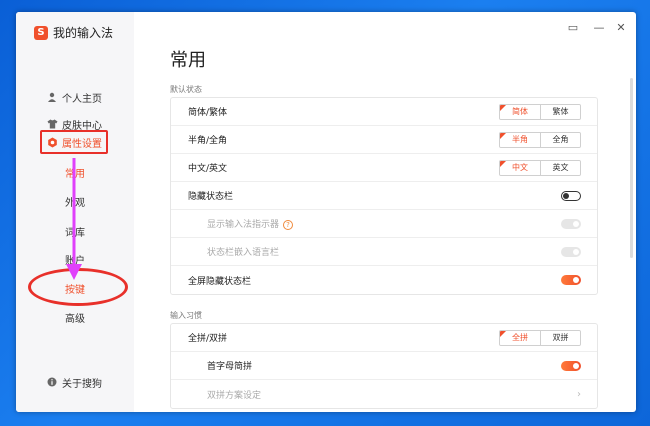 The height and width of the screenshot is (426, 650). Describe the element at coordinates (573, 27) in the screenshot. I see `feedback-icon: ▭` at that location.